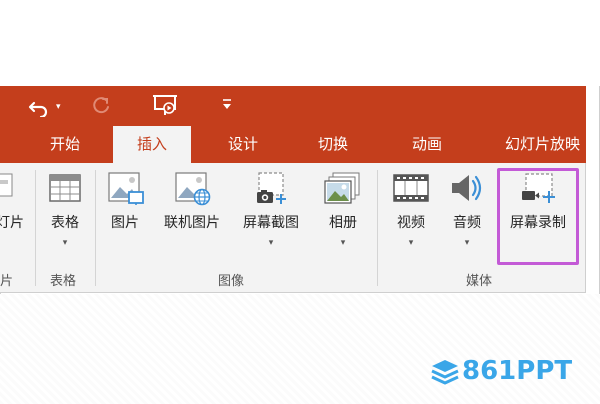 The height and width of the screenshot is (404, 600). What do you see at coordinates (467, 223) in the screenshot?
I see `audio-label: 音频` at bounding box center [467, 223].